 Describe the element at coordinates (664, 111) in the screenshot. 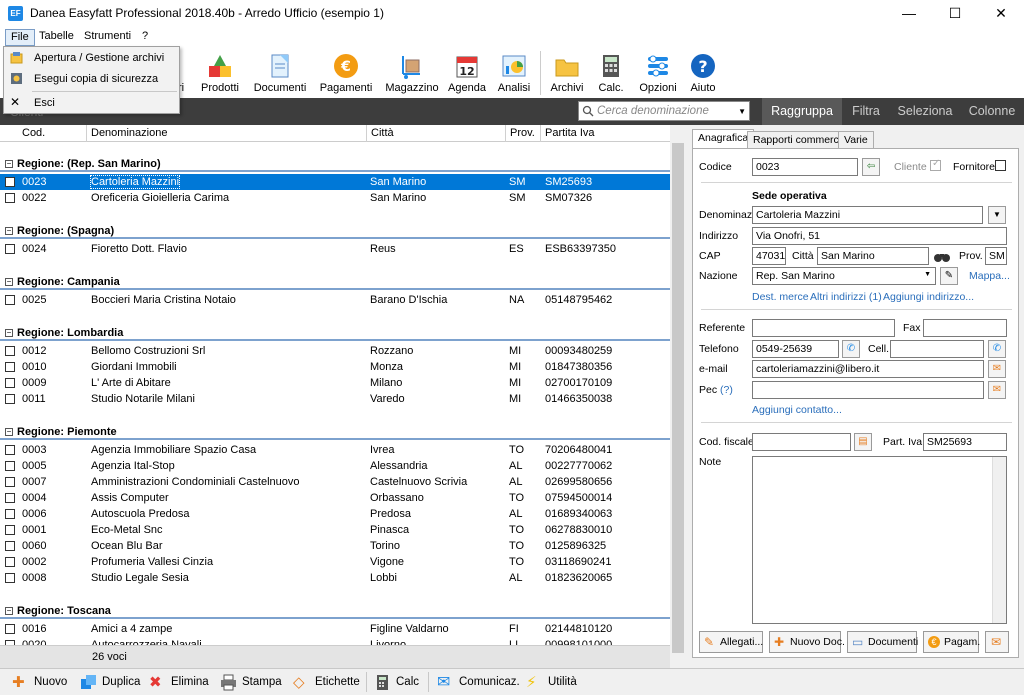

I see `search-input: Cerca denominazione ▼` at that location.